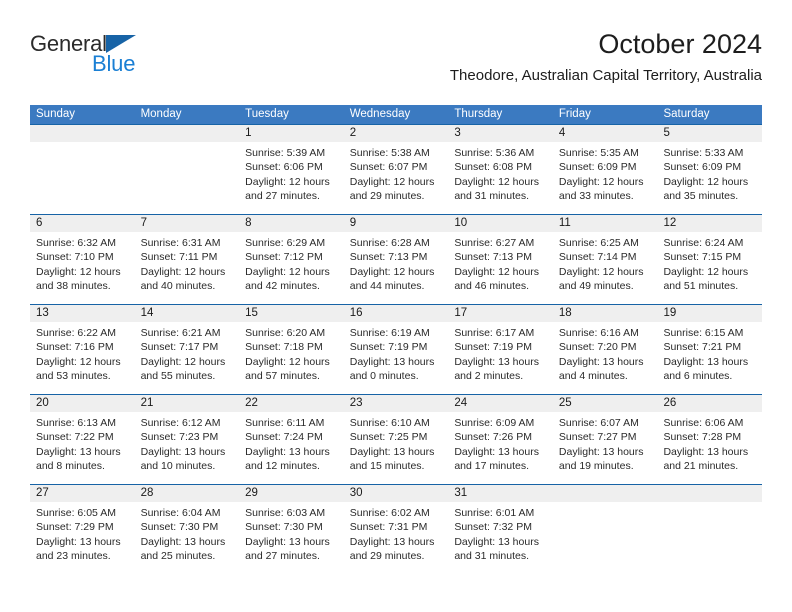  What do you see at coordinates (285, 243) in the screenshot?
I see `sunrise-text: Sunrise: 6:29 AM` at bounding box center [285, 243].